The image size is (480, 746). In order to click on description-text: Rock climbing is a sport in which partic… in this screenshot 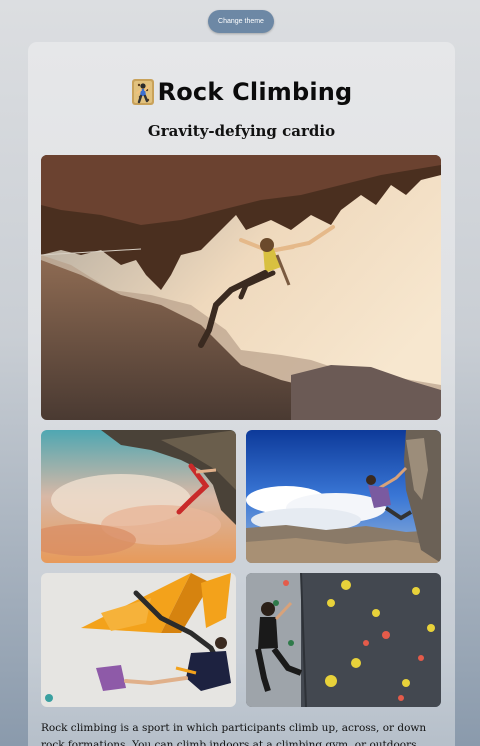, I will do `click(234, 734)`.